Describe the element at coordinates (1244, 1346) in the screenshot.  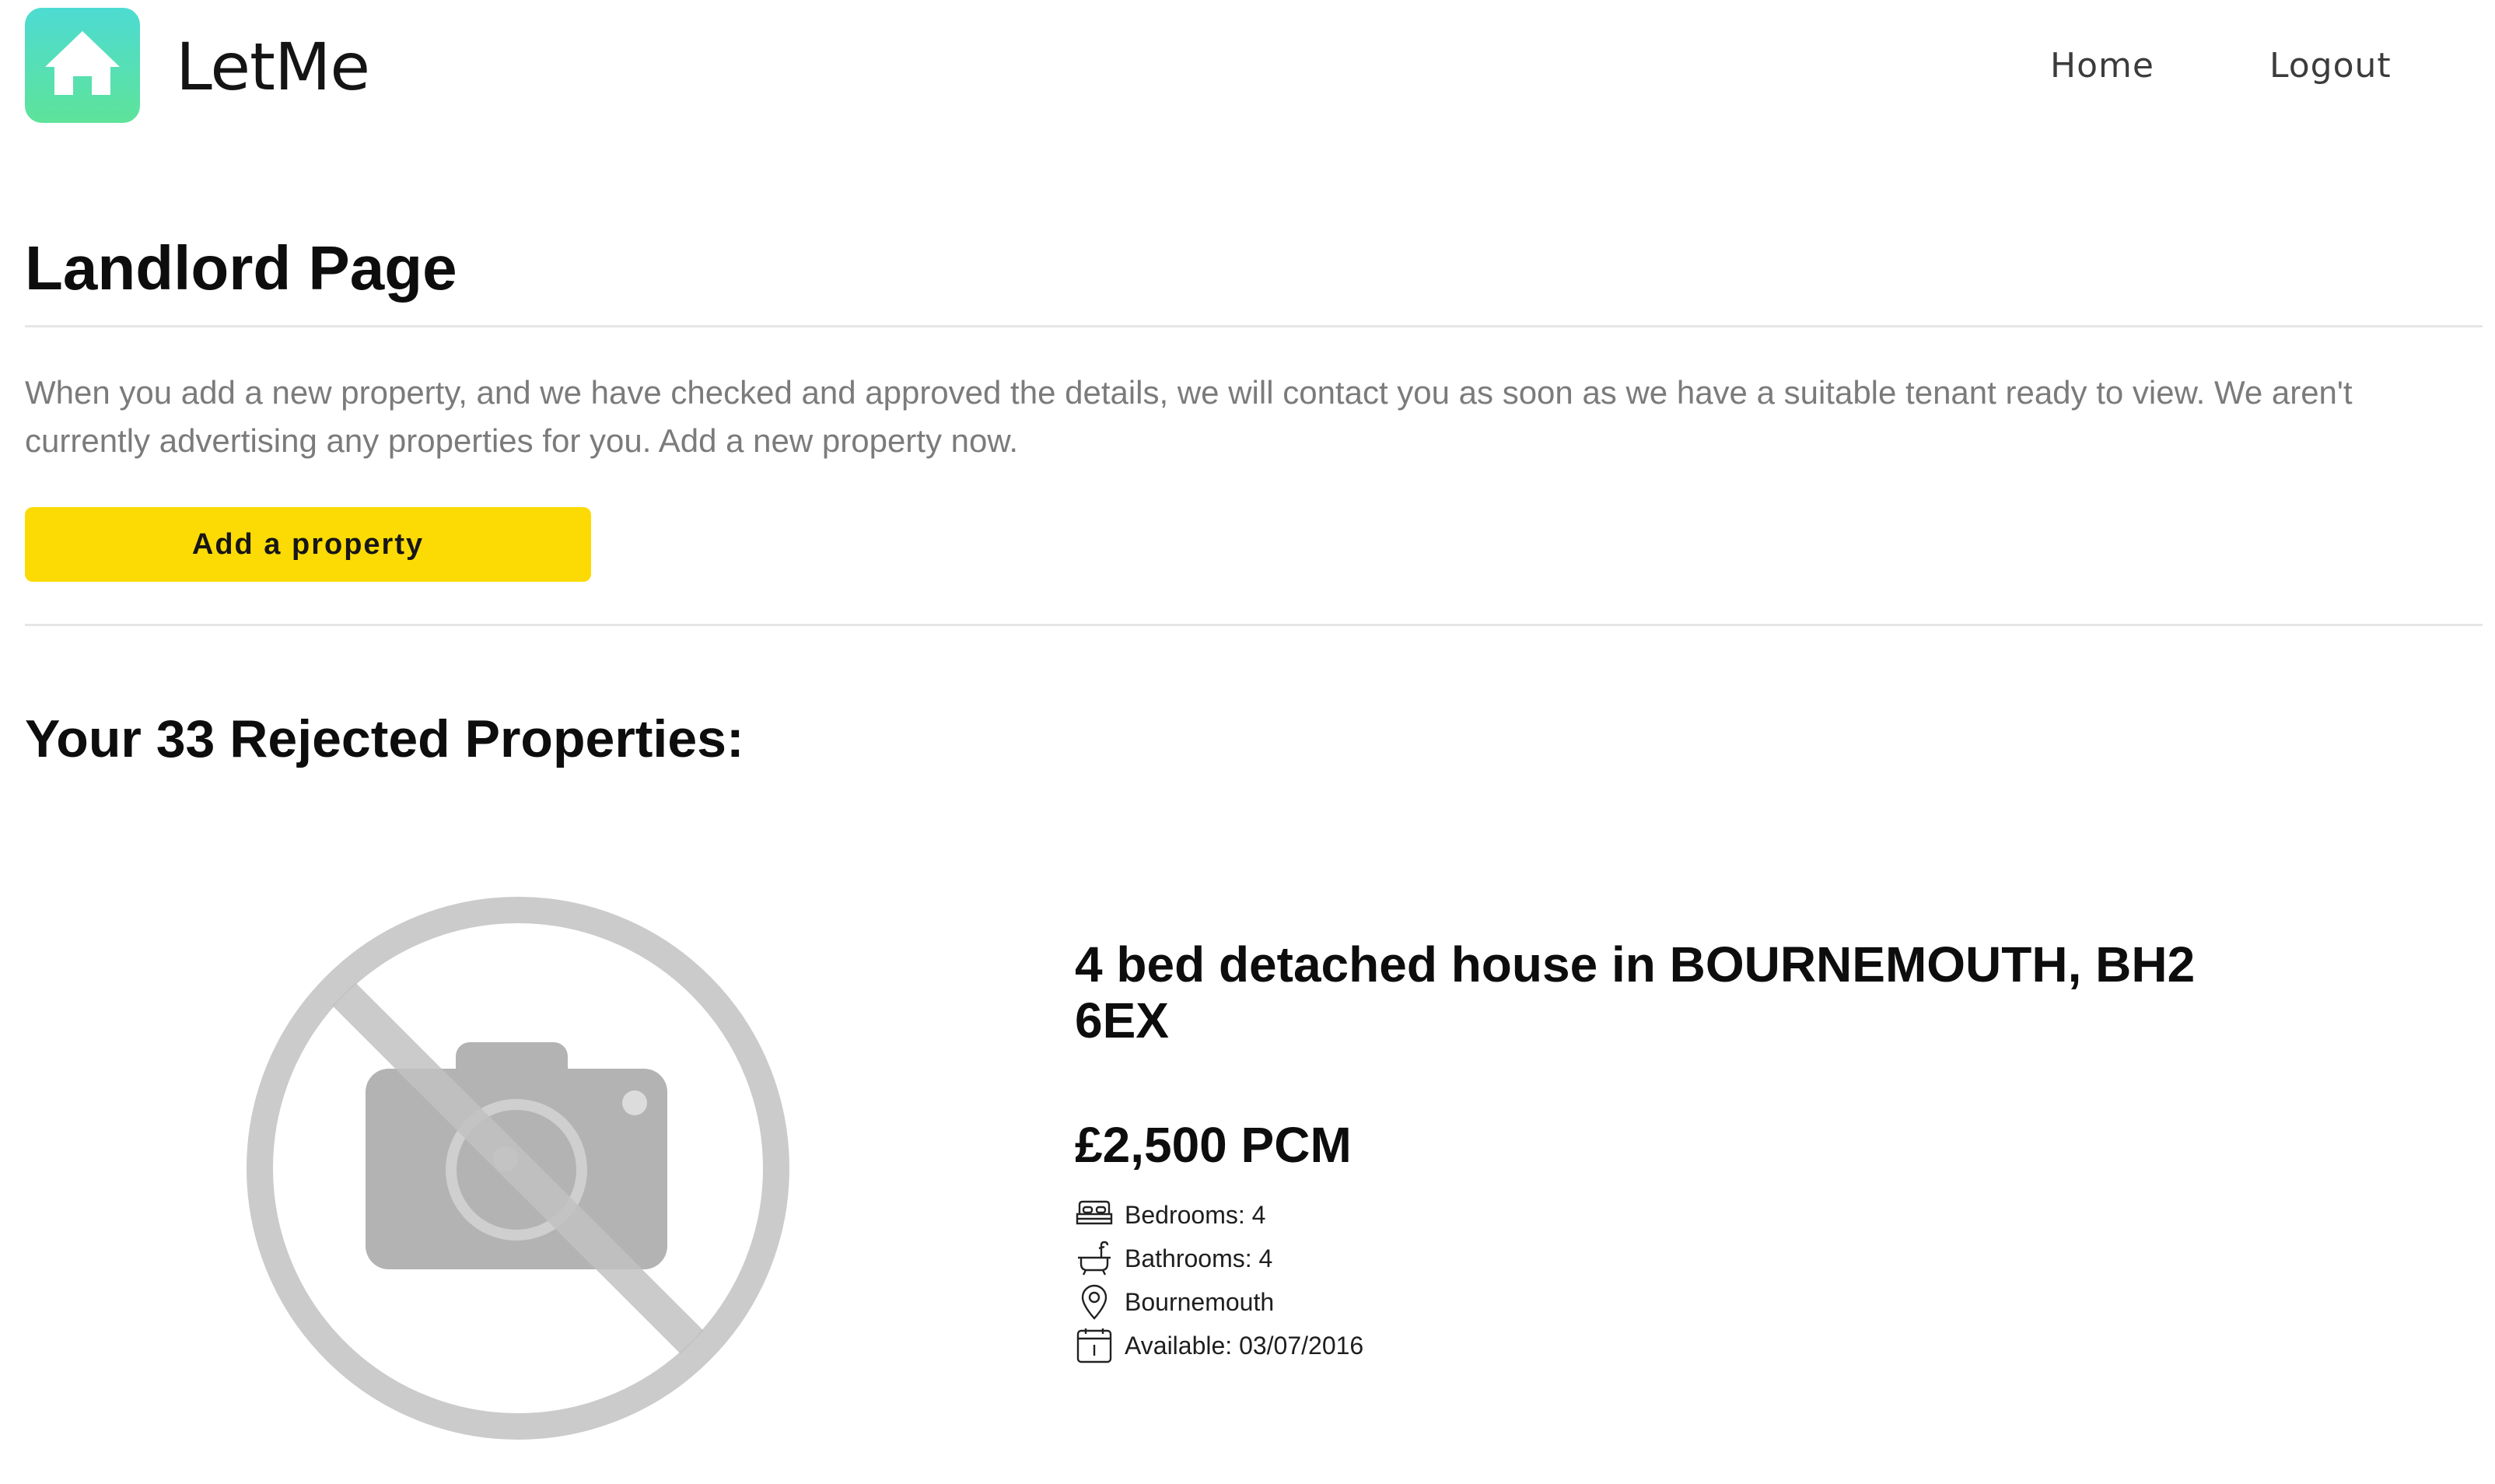
I see `available-text: Available: 03/07/2016` at that location.